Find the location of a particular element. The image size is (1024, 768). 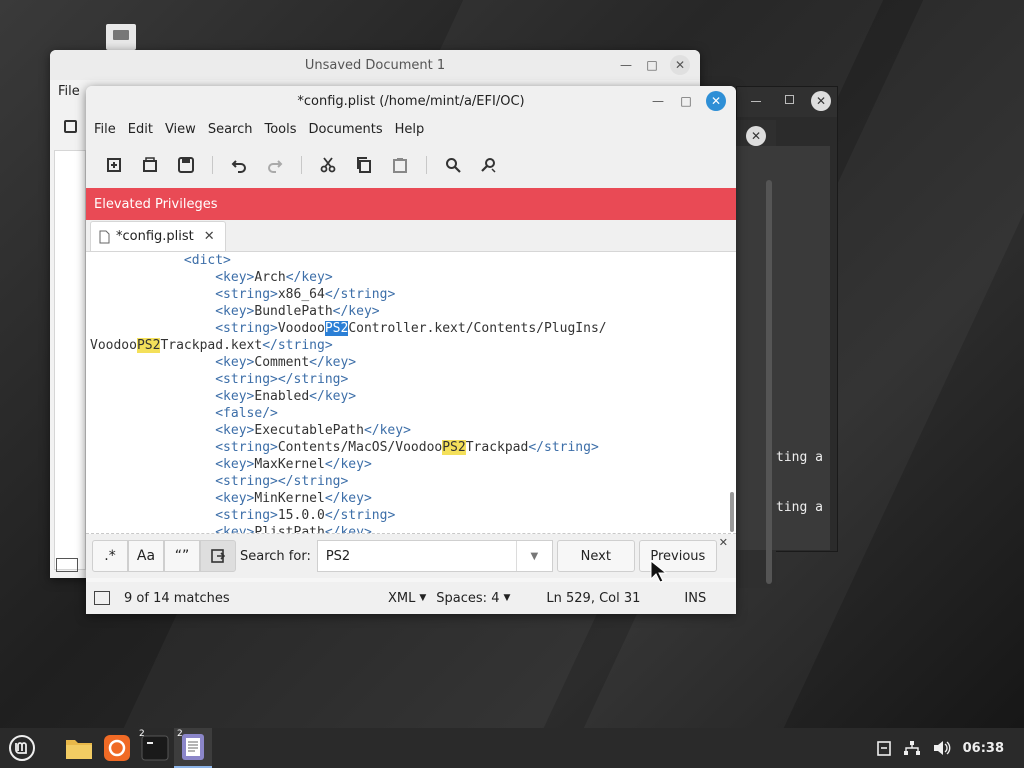

paste-button is located at coordinates (400, 165).